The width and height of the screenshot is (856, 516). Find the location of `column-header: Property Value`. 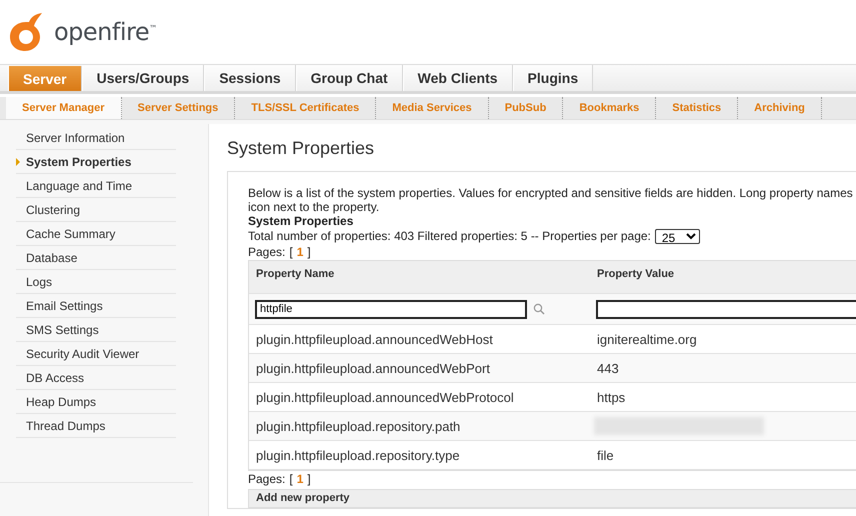

column-header: Property Value is located at coordinates (636, 273).